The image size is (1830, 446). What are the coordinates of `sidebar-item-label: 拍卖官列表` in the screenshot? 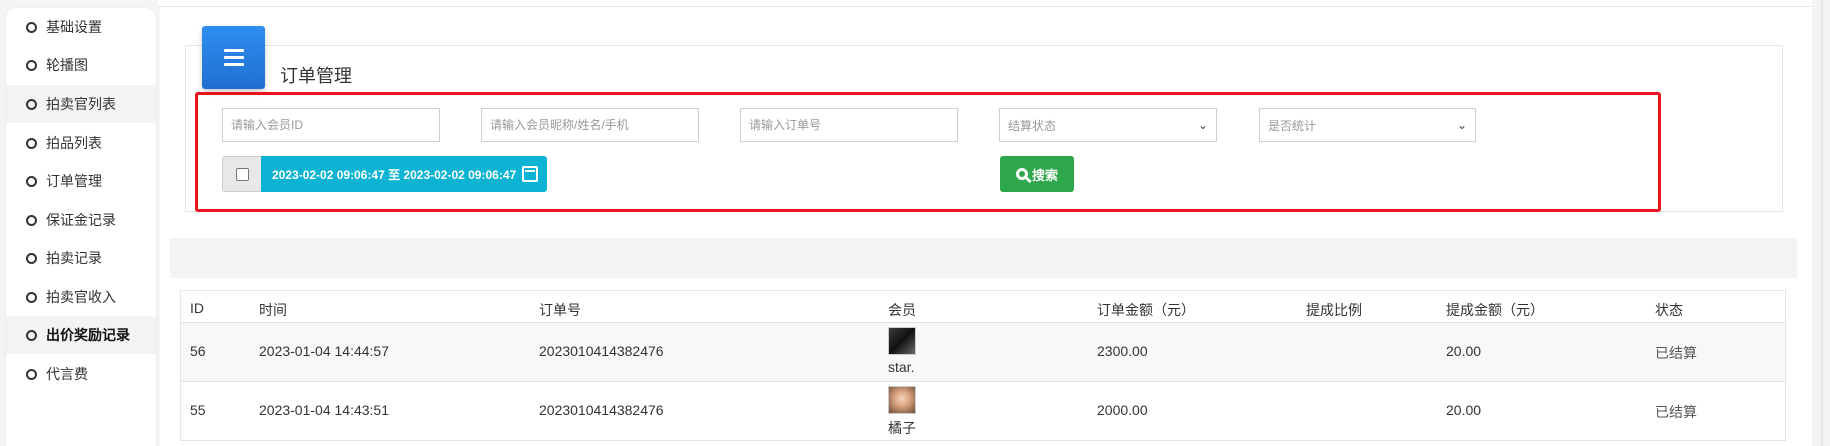 It's located at (81, 104).